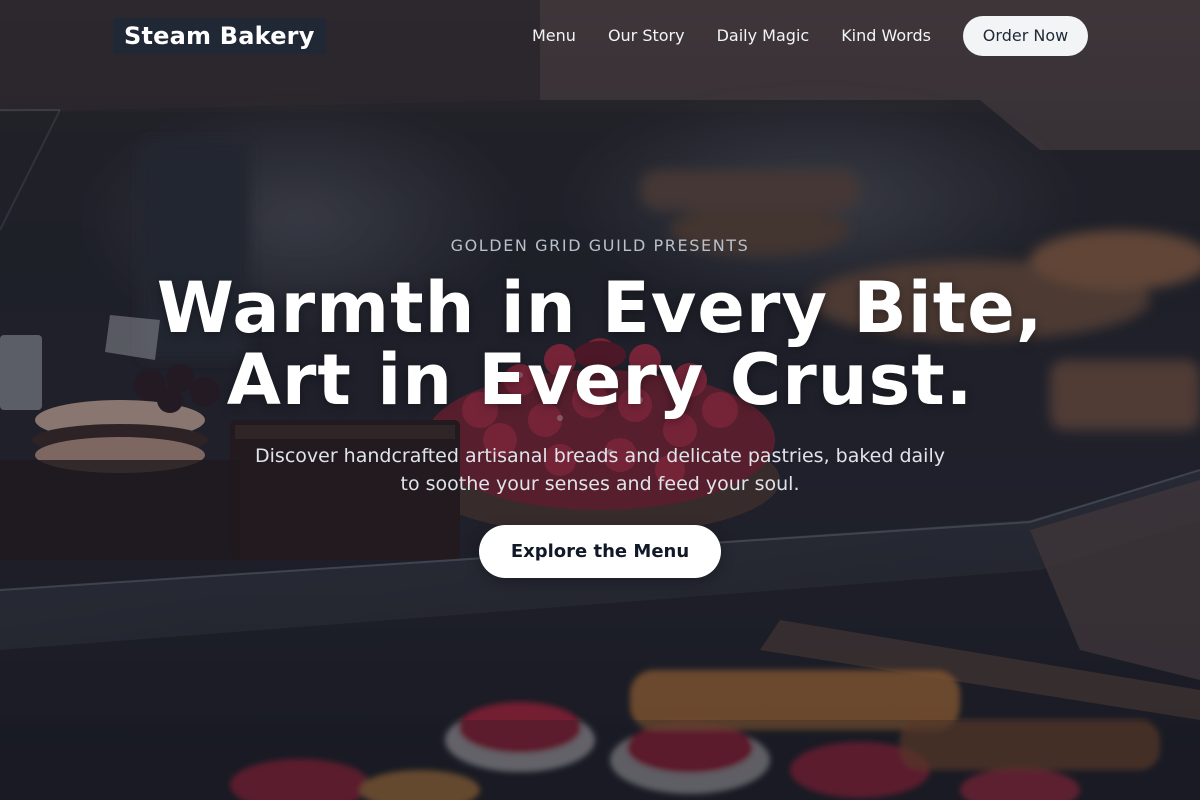 This screenshot has height=800, width=1200. I want to click on hero-headline-line-2: Art in Every Crust., so click(600, 380).